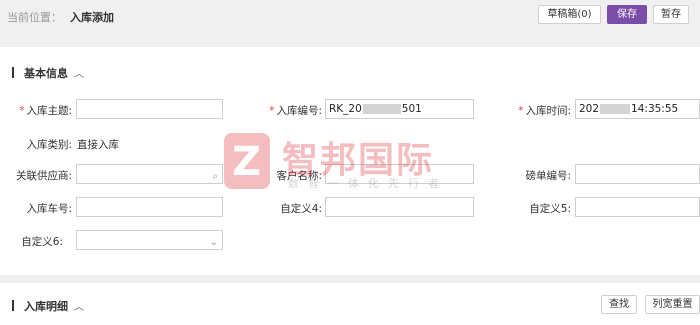 The image size is (700, 325). I want to click on custom4-input, so click(399, 207).